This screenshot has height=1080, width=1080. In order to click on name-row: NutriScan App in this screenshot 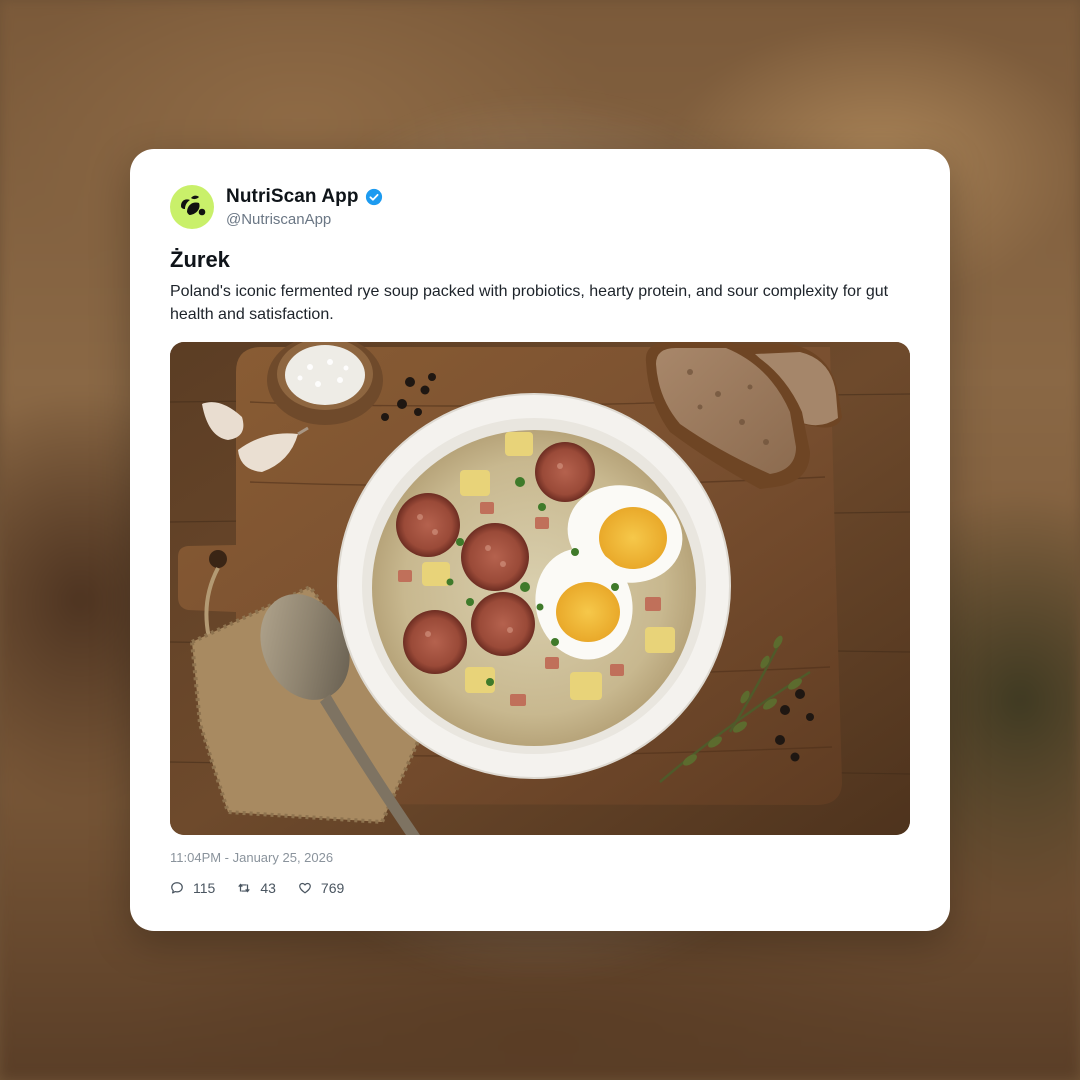, I will do `click(304, 197)`.